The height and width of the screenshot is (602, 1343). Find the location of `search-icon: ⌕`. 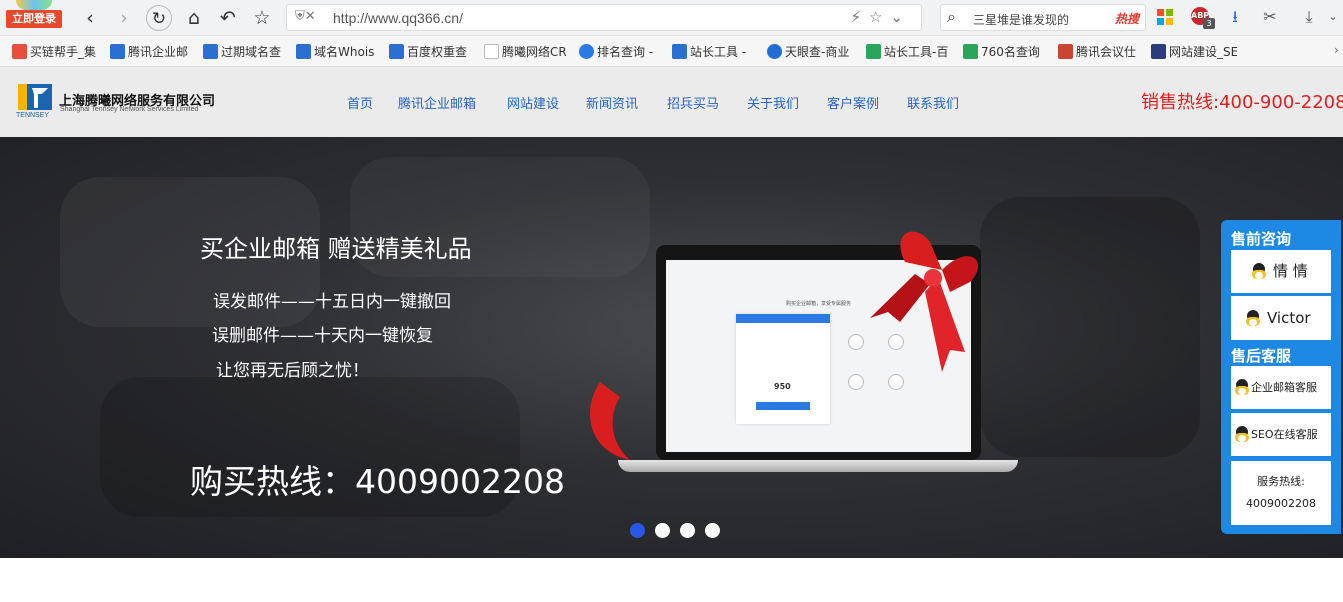

search-icon: ⌕ is located at coordinates (951, 16).